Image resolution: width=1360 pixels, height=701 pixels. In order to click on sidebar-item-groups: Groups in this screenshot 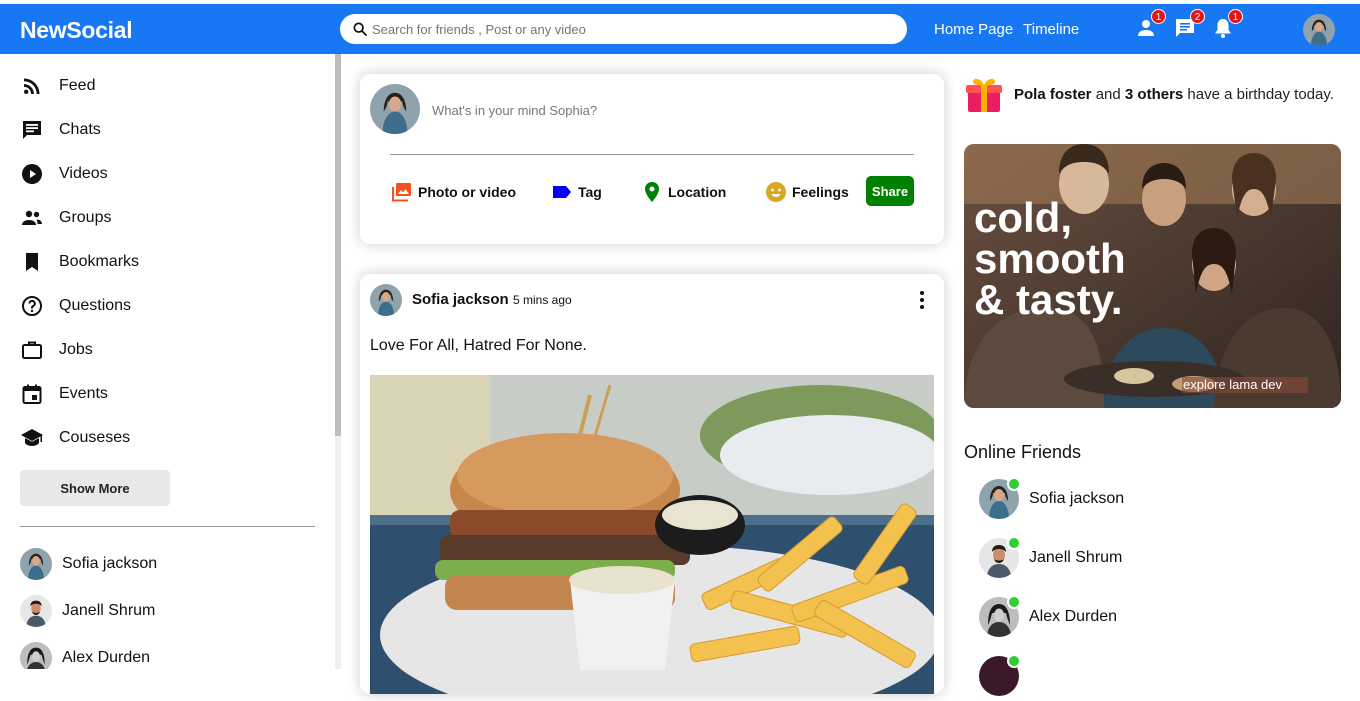, I will do `click(65, 218)`.